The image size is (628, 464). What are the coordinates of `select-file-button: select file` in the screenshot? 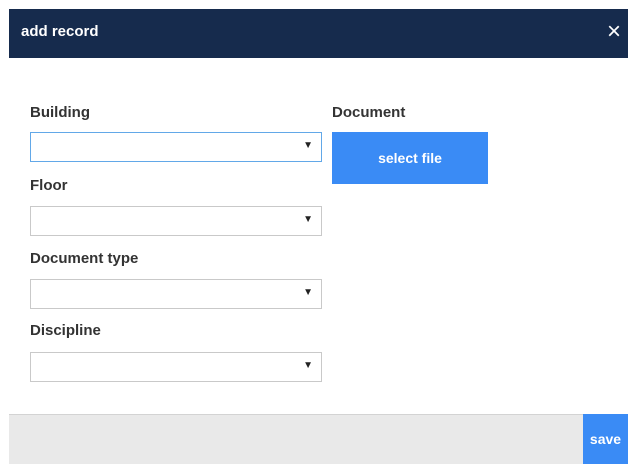 It's located at (410, 158).